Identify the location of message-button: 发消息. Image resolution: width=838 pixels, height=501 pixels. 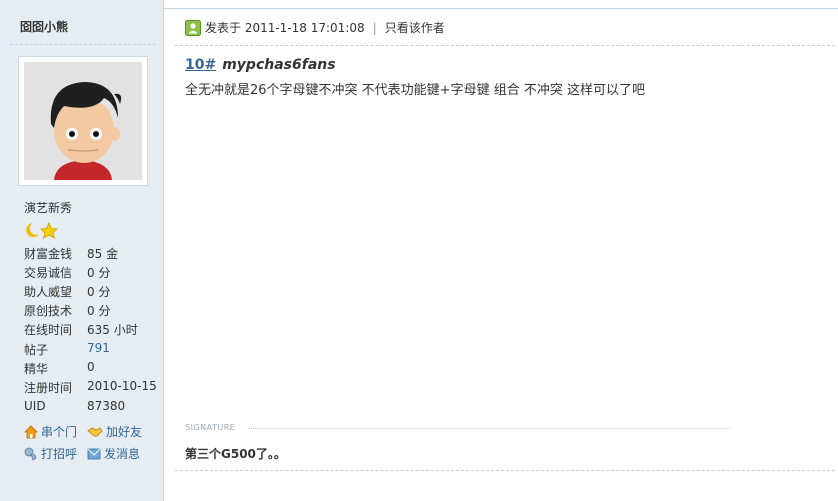
(113, 453).